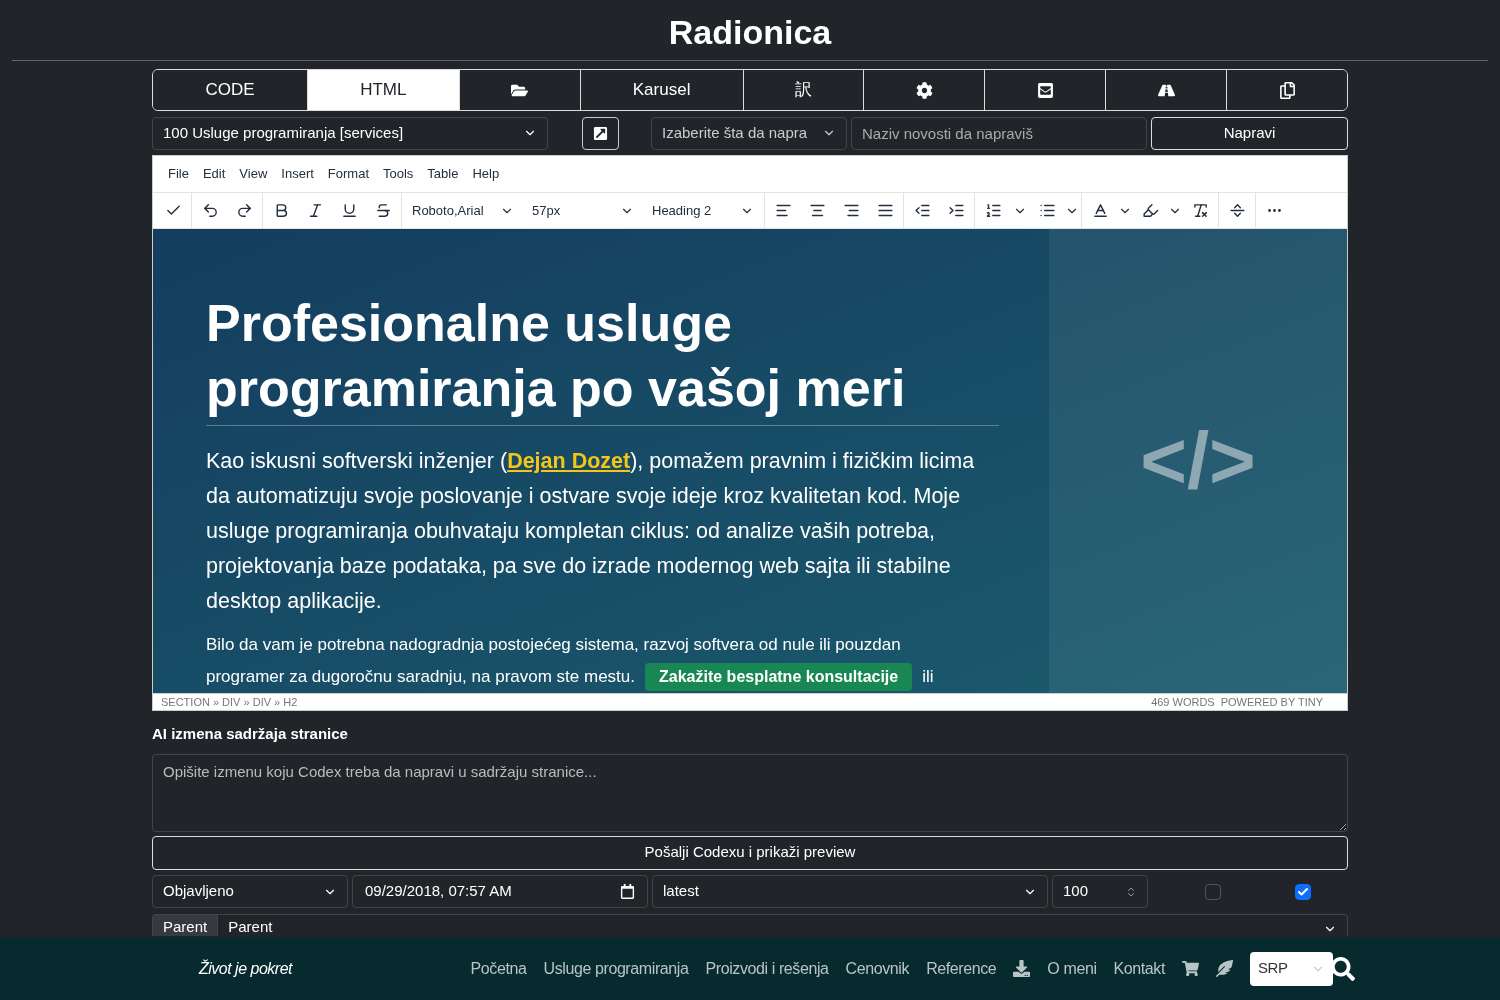 Image resolution: width=1500 pixels, height=1000 pixels. Describe the element at coordinates (498, 968) in the screenshot. I see `nav-link: Početna` at that location.